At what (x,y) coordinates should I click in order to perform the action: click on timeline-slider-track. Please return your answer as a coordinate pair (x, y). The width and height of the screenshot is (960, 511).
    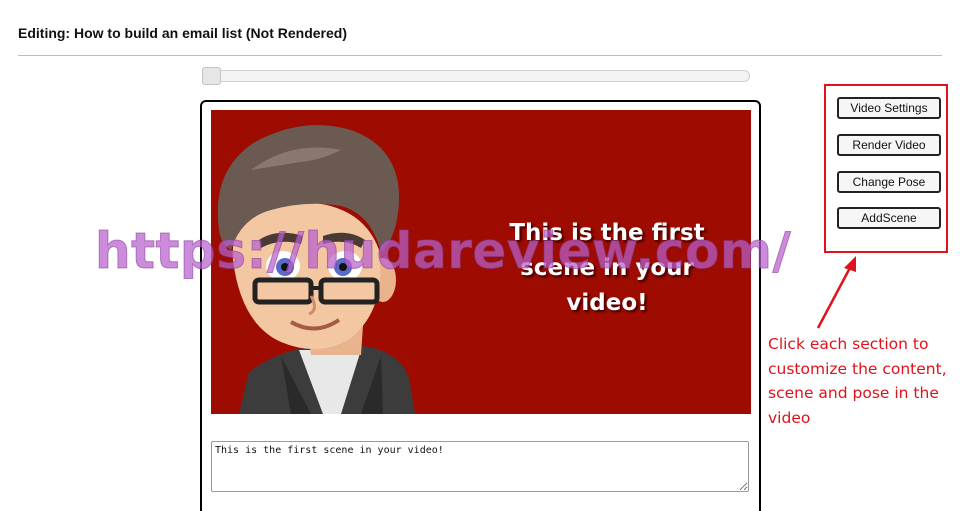
    Looking at the image, I should click on (476, 76).